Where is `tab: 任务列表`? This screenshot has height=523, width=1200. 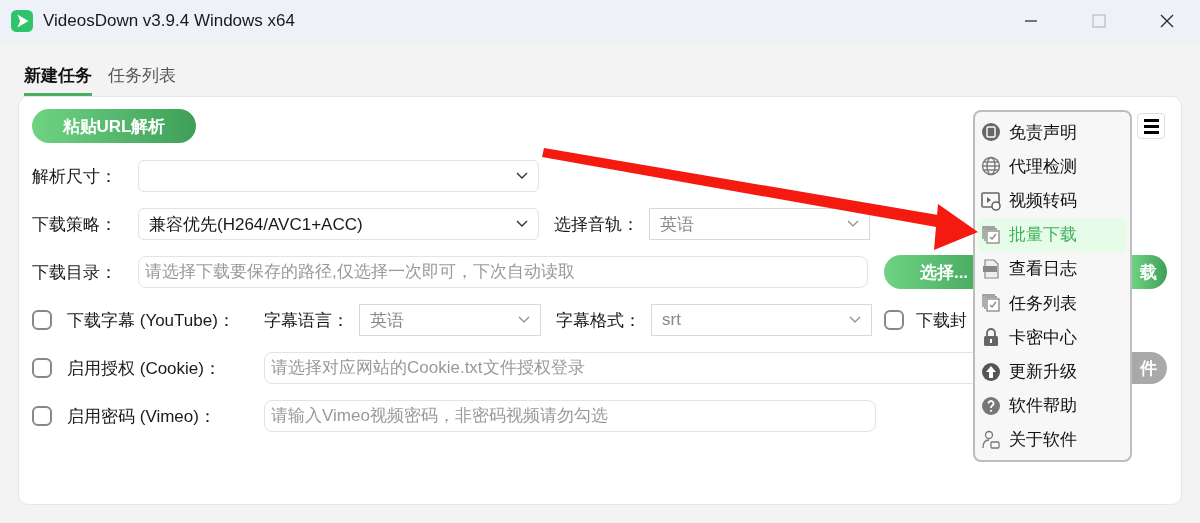
tab: 任务列表 is located at coordinates (142, 79).